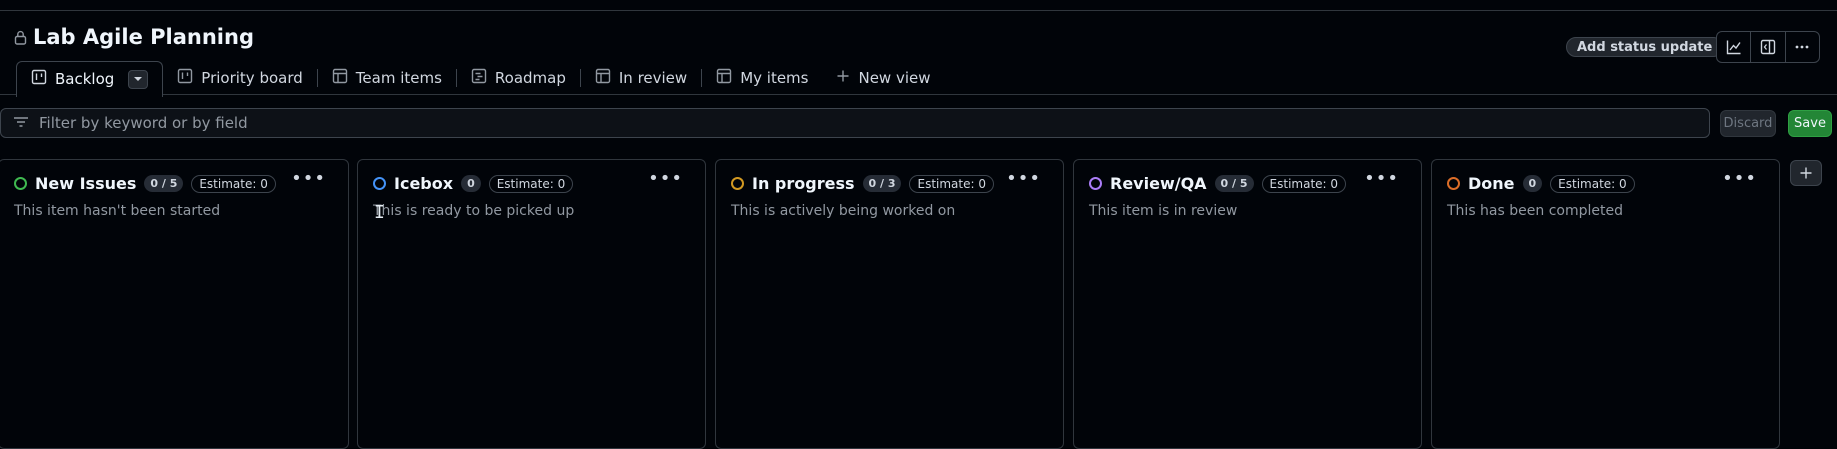 This screenshot has height=449, width=1837. I want to click on title-area: Lab Agile Planning, so click(134, 37).